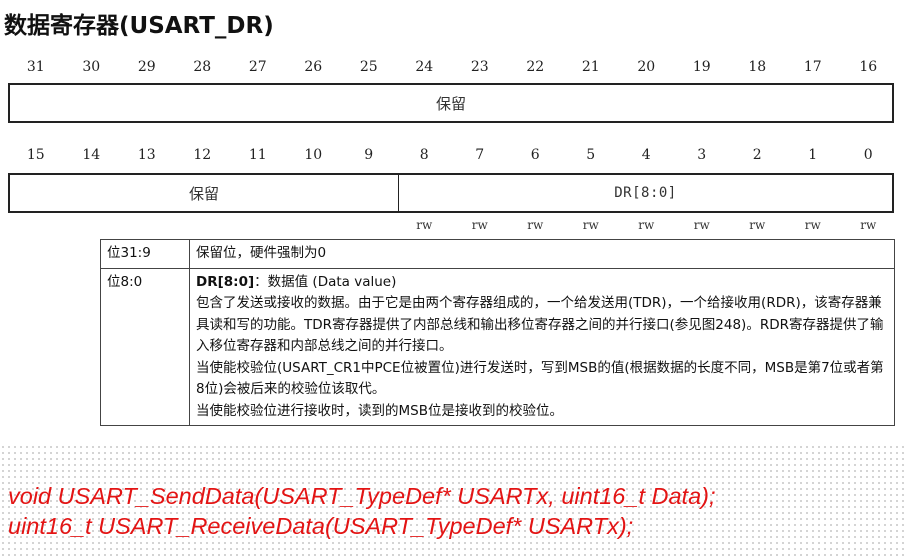  What do you see at coordinates (257, 67) in the screenshot?
I see `bit-number: 27` at bounding box center [257, 67].